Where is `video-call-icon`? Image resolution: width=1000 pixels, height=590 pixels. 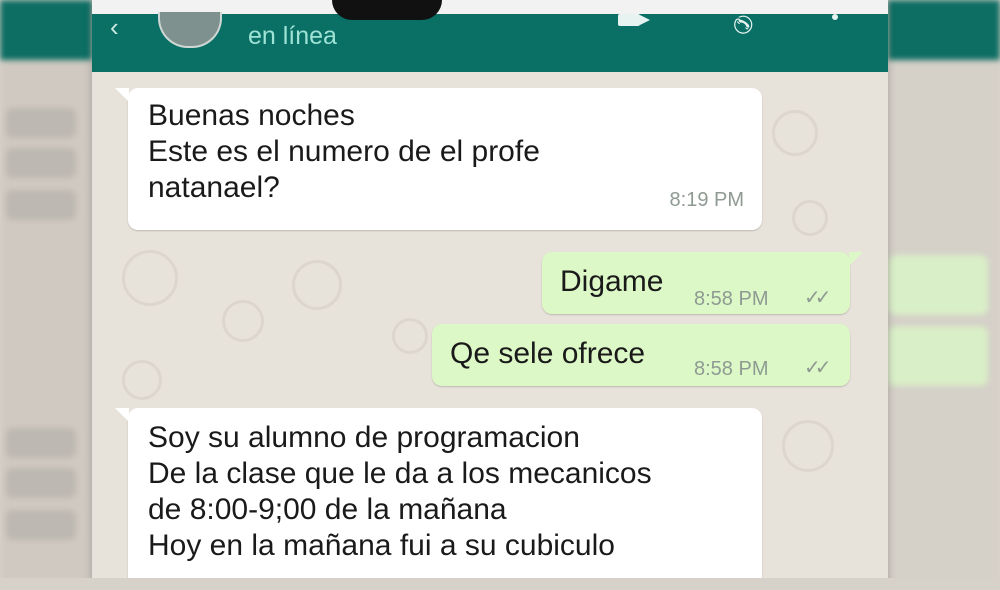 video-call-icon is located at coordinates (634, 20).